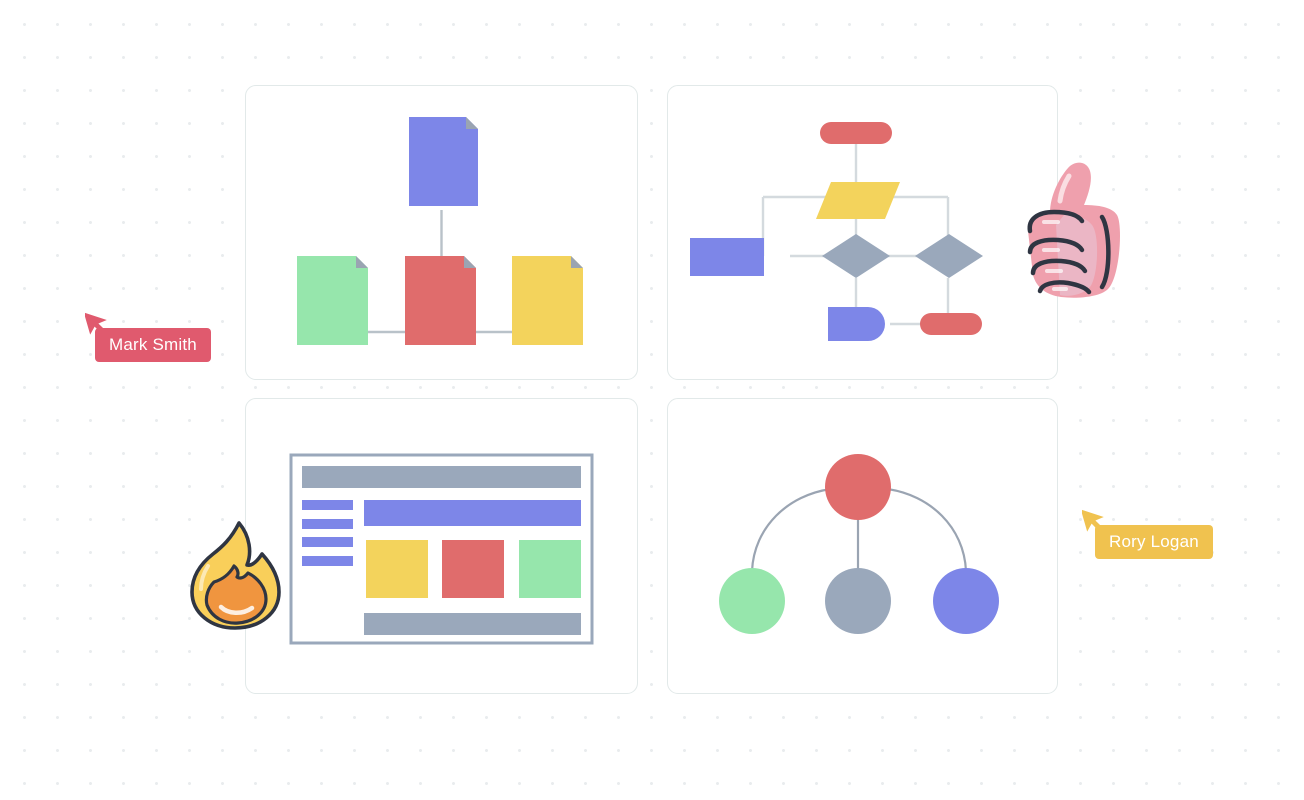  Describe the element at coordinates (856, 324) in the screenshot. I see `flowchart-node-action` at that location.